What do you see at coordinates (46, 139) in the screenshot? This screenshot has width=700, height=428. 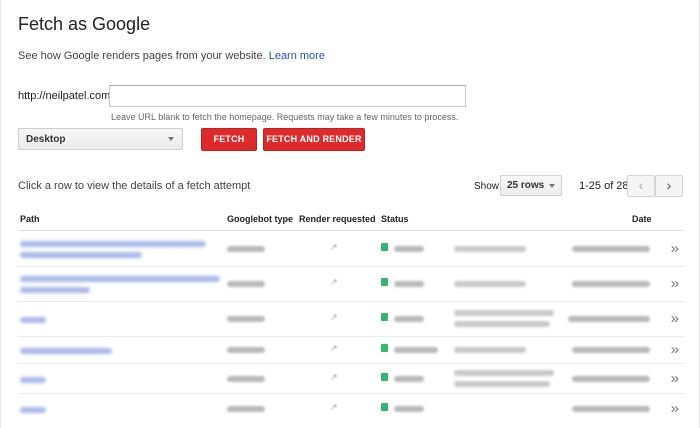 I see `device-select-value: Desktop` at bounding box center [46, 139].